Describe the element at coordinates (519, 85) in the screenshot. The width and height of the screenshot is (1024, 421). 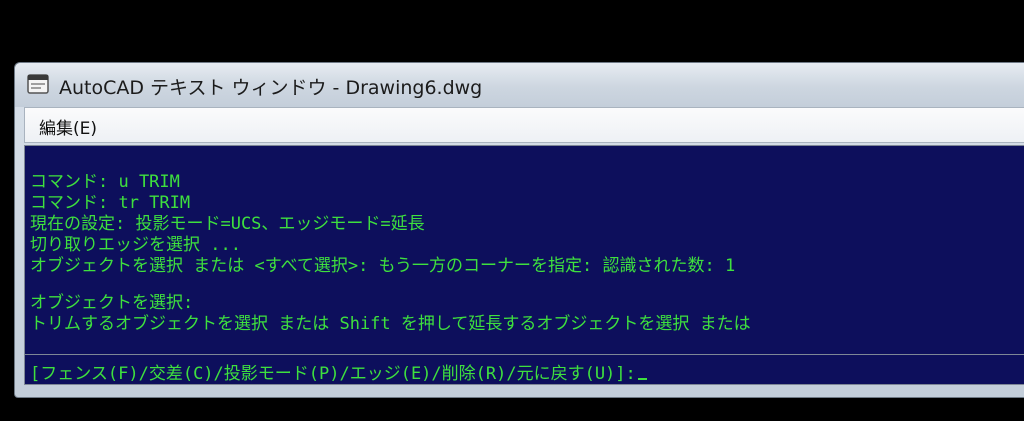
I see `title-bar: AutoCAD テキスト ウィンドウ - Drawing6.dwg` at that location.